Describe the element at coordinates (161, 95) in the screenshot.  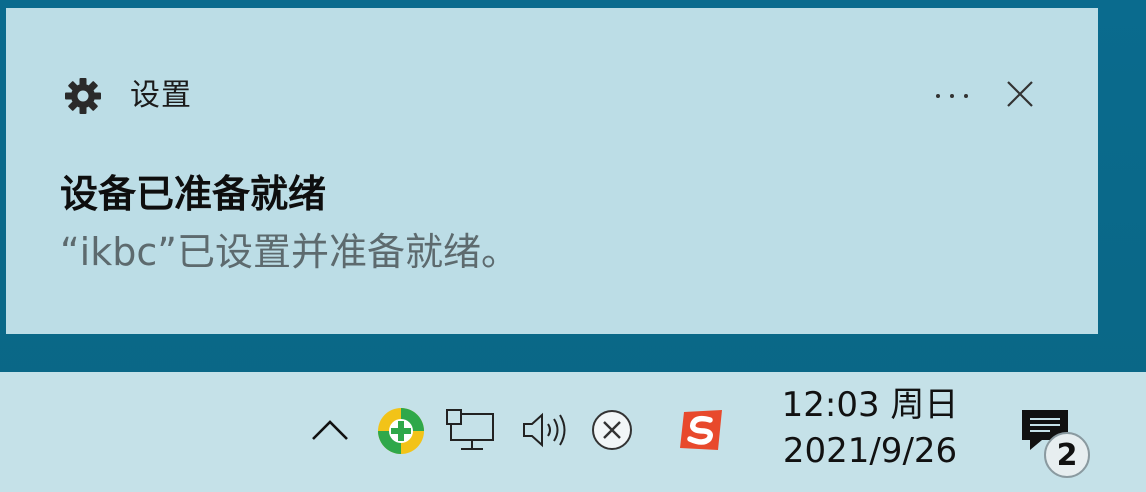
I see `toast-app-name: 设置` at that location.